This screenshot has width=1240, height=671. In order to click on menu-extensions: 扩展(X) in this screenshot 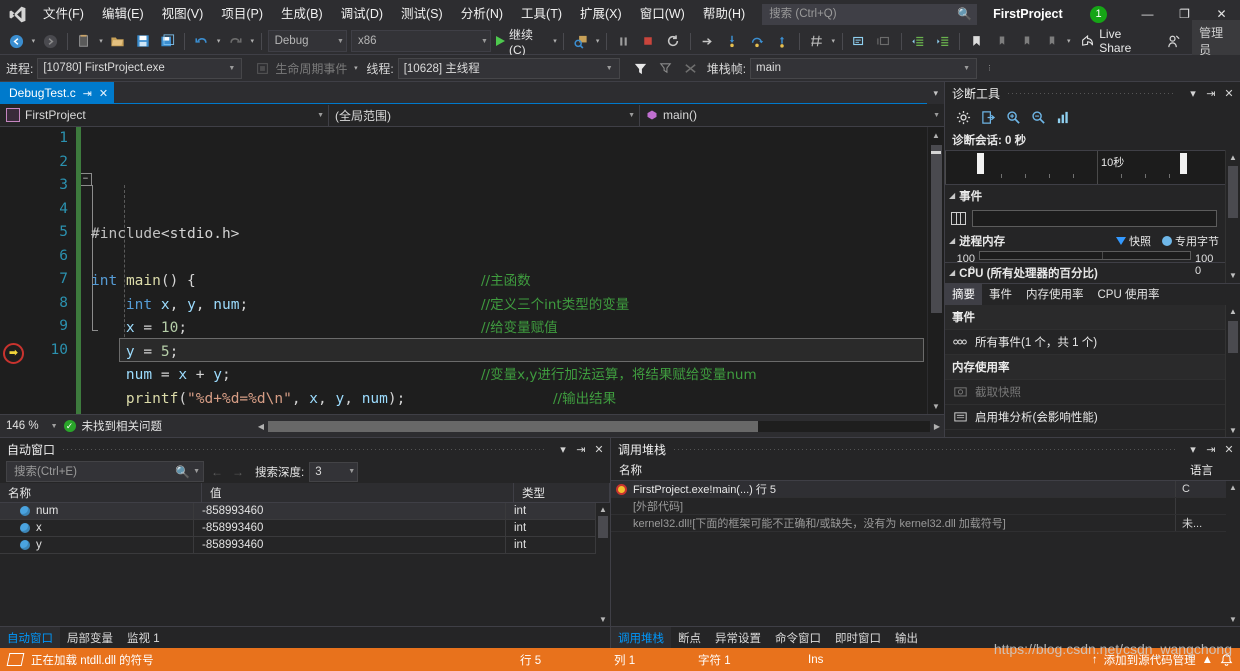, I will do `click(601, 14)`.